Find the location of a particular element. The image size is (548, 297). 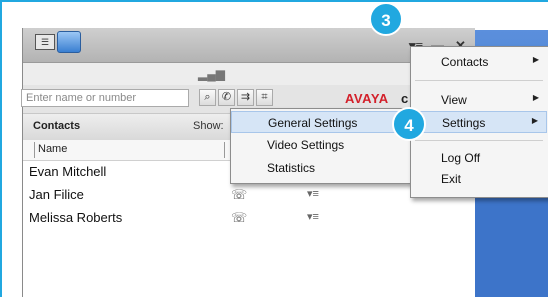

step-3-callout: 3 is located at coordinates (386, 19).